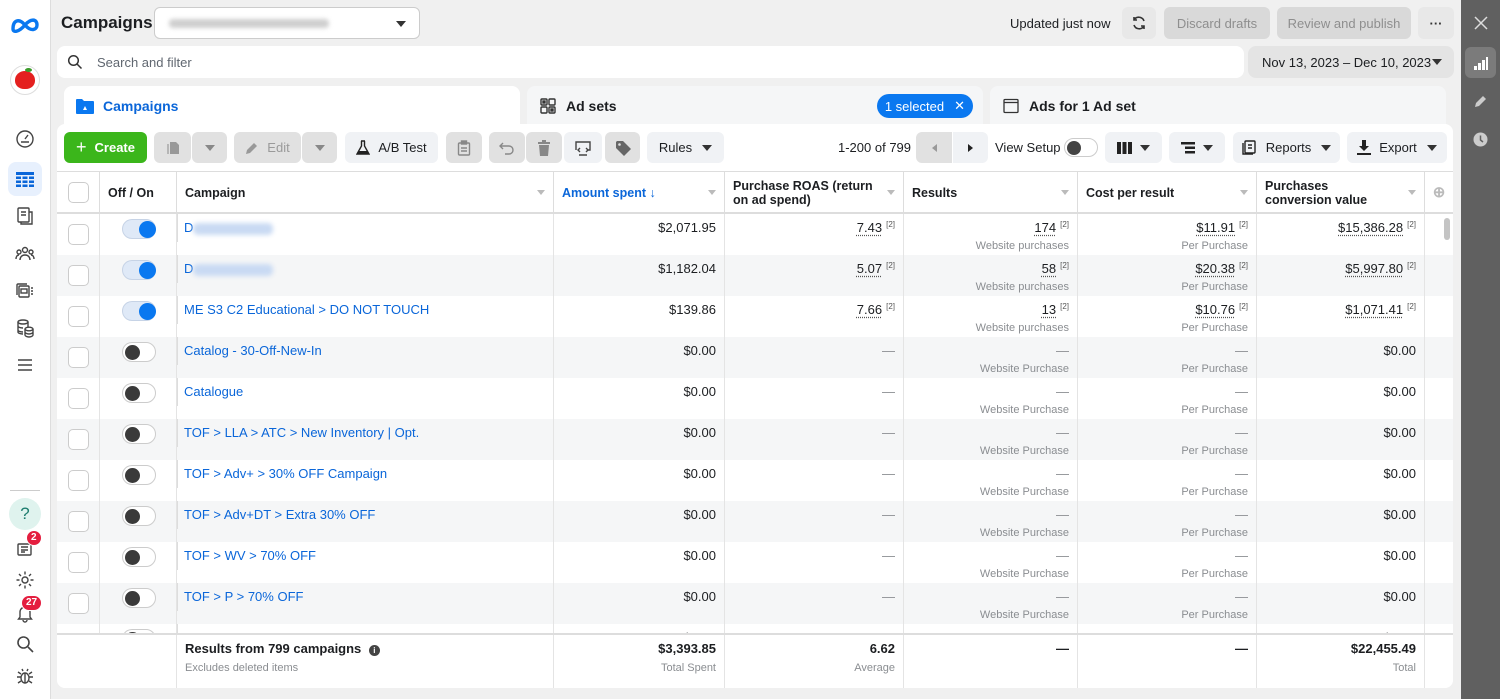 Image resolution: width=1500 pixels, height=699 pixels. Describe the element at coordinates (301, 432) in the screenshot. I see `campaign-name: TOF > LLA > ATC > New Inventory | Opt.` at that location.